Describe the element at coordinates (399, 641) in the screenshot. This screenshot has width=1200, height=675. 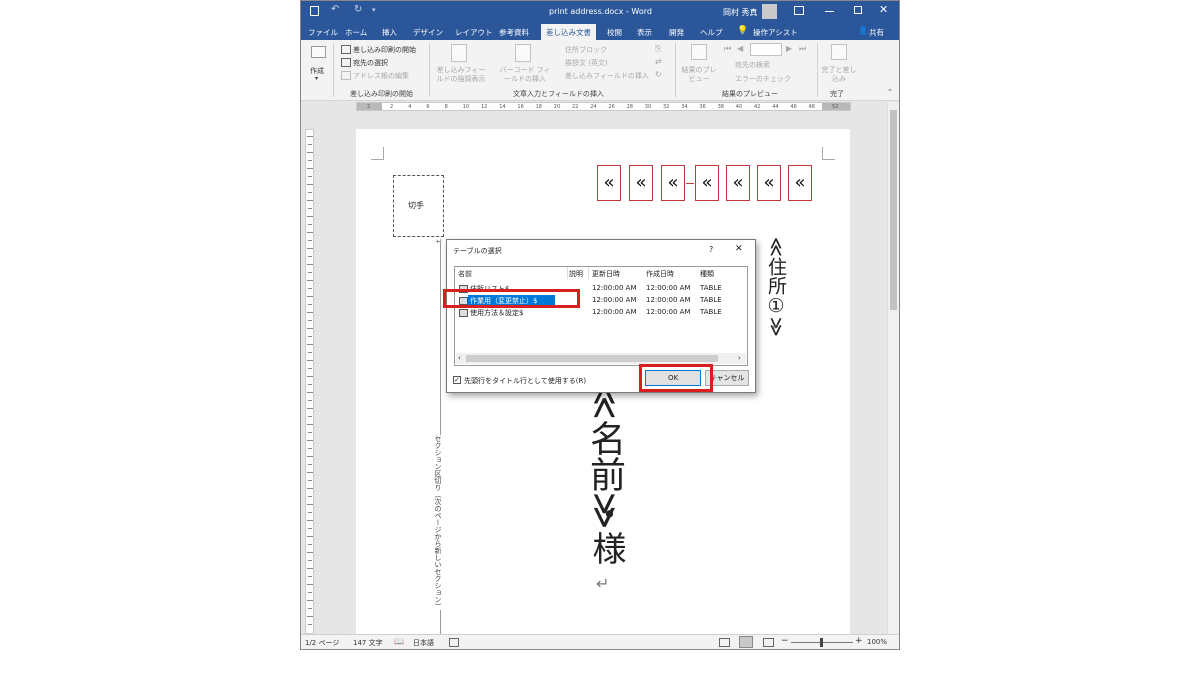
I see `proofing-icon: 📖` at that location.